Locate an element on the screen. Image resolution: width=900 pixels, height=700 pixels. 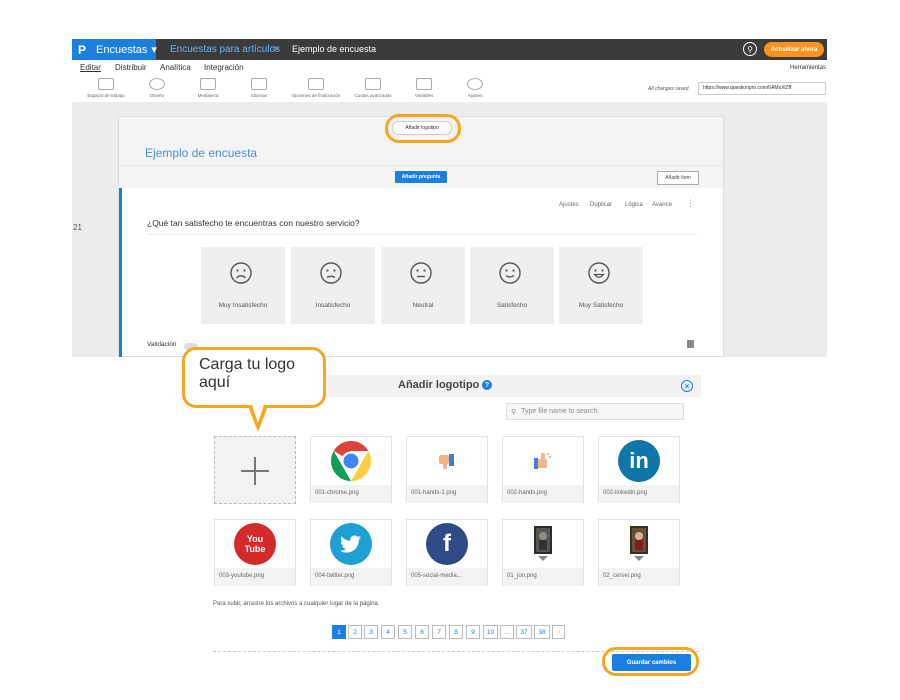
magic-wand-icon is located at coordinates (316, 84).